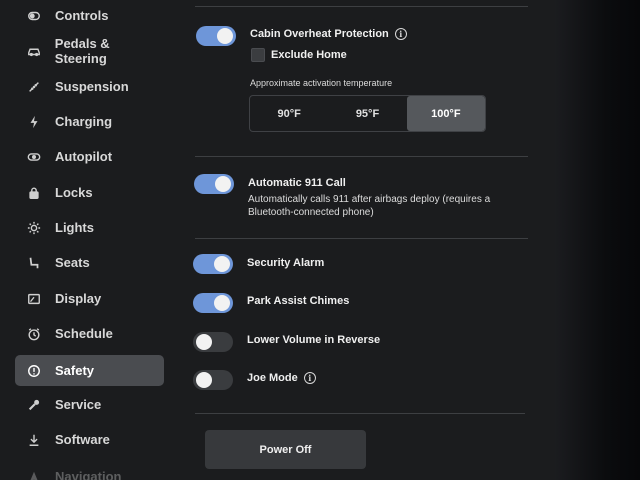 Image resolution: width=640 pixels, height=480 pixels. I want to click on sidebar-item-lights: Lights, so click(89, 227).